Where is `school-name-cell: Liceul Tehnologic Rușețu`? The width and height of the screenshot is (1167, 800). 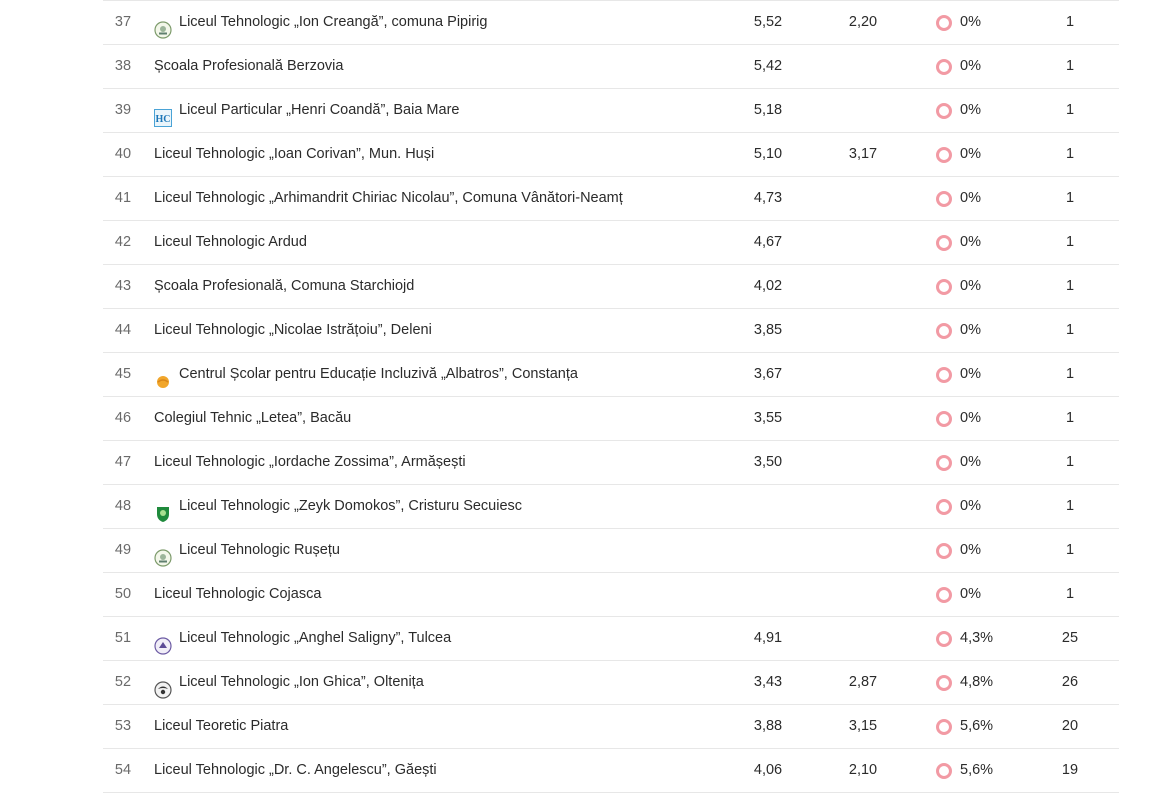 school-name-cell: Liceul Tehnologic Rușețu is located at coordinates (247, 550).